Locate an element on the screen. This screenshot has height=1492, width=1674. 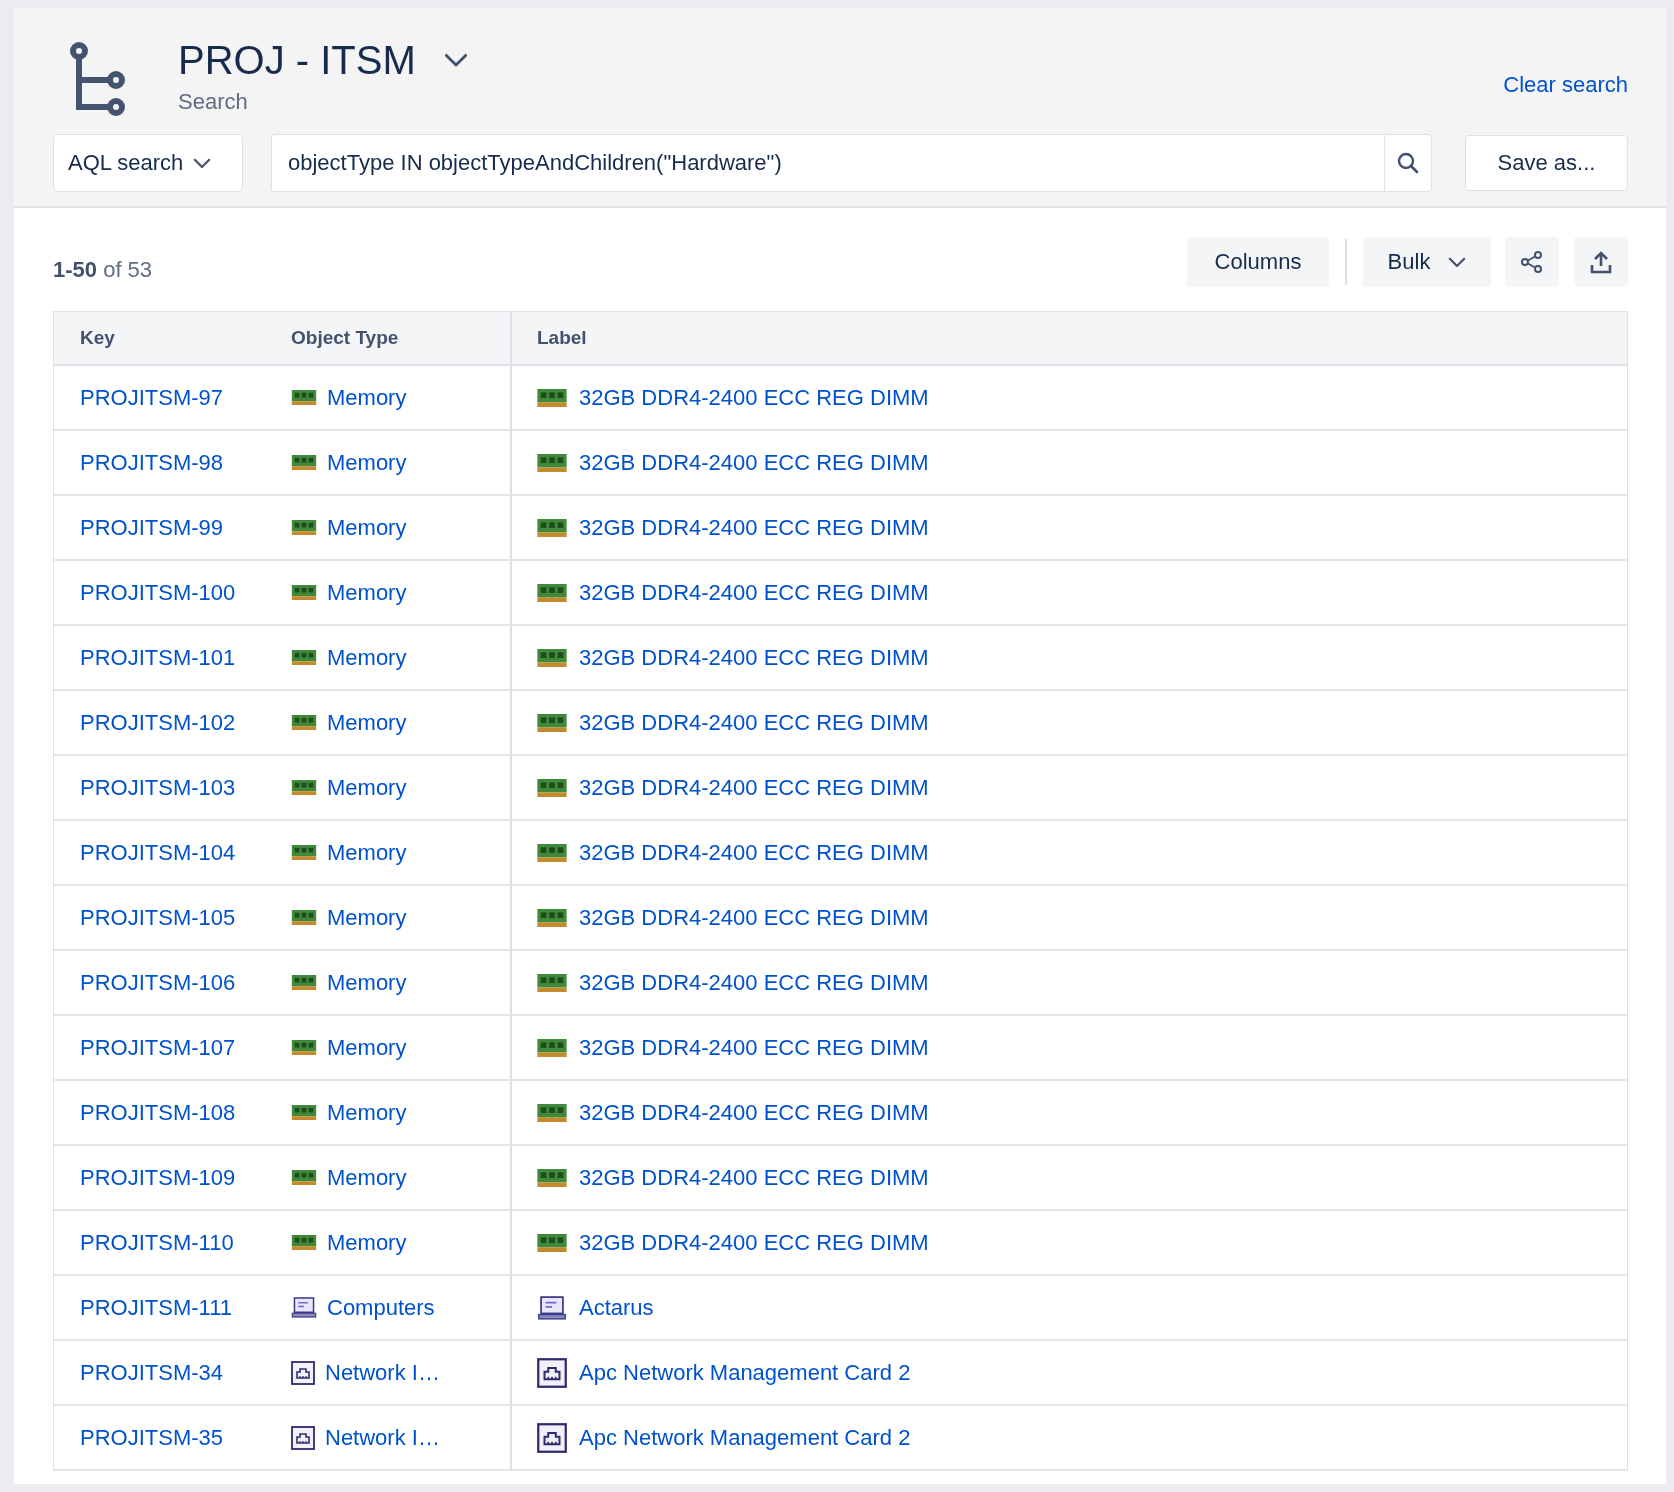
column-header: Key is located at coordinates (168, 339).